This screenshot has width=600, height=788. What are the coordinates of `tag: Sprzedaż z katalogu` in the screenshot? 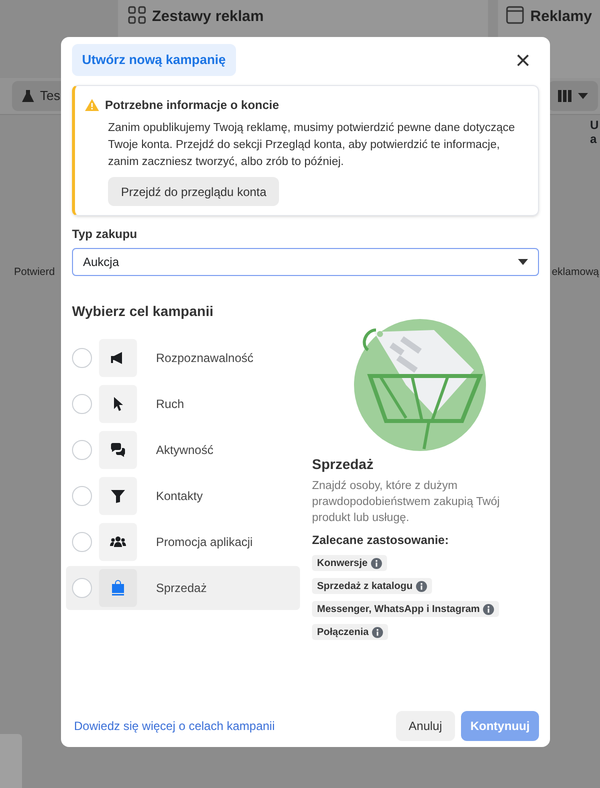 It's located at (372, 586).